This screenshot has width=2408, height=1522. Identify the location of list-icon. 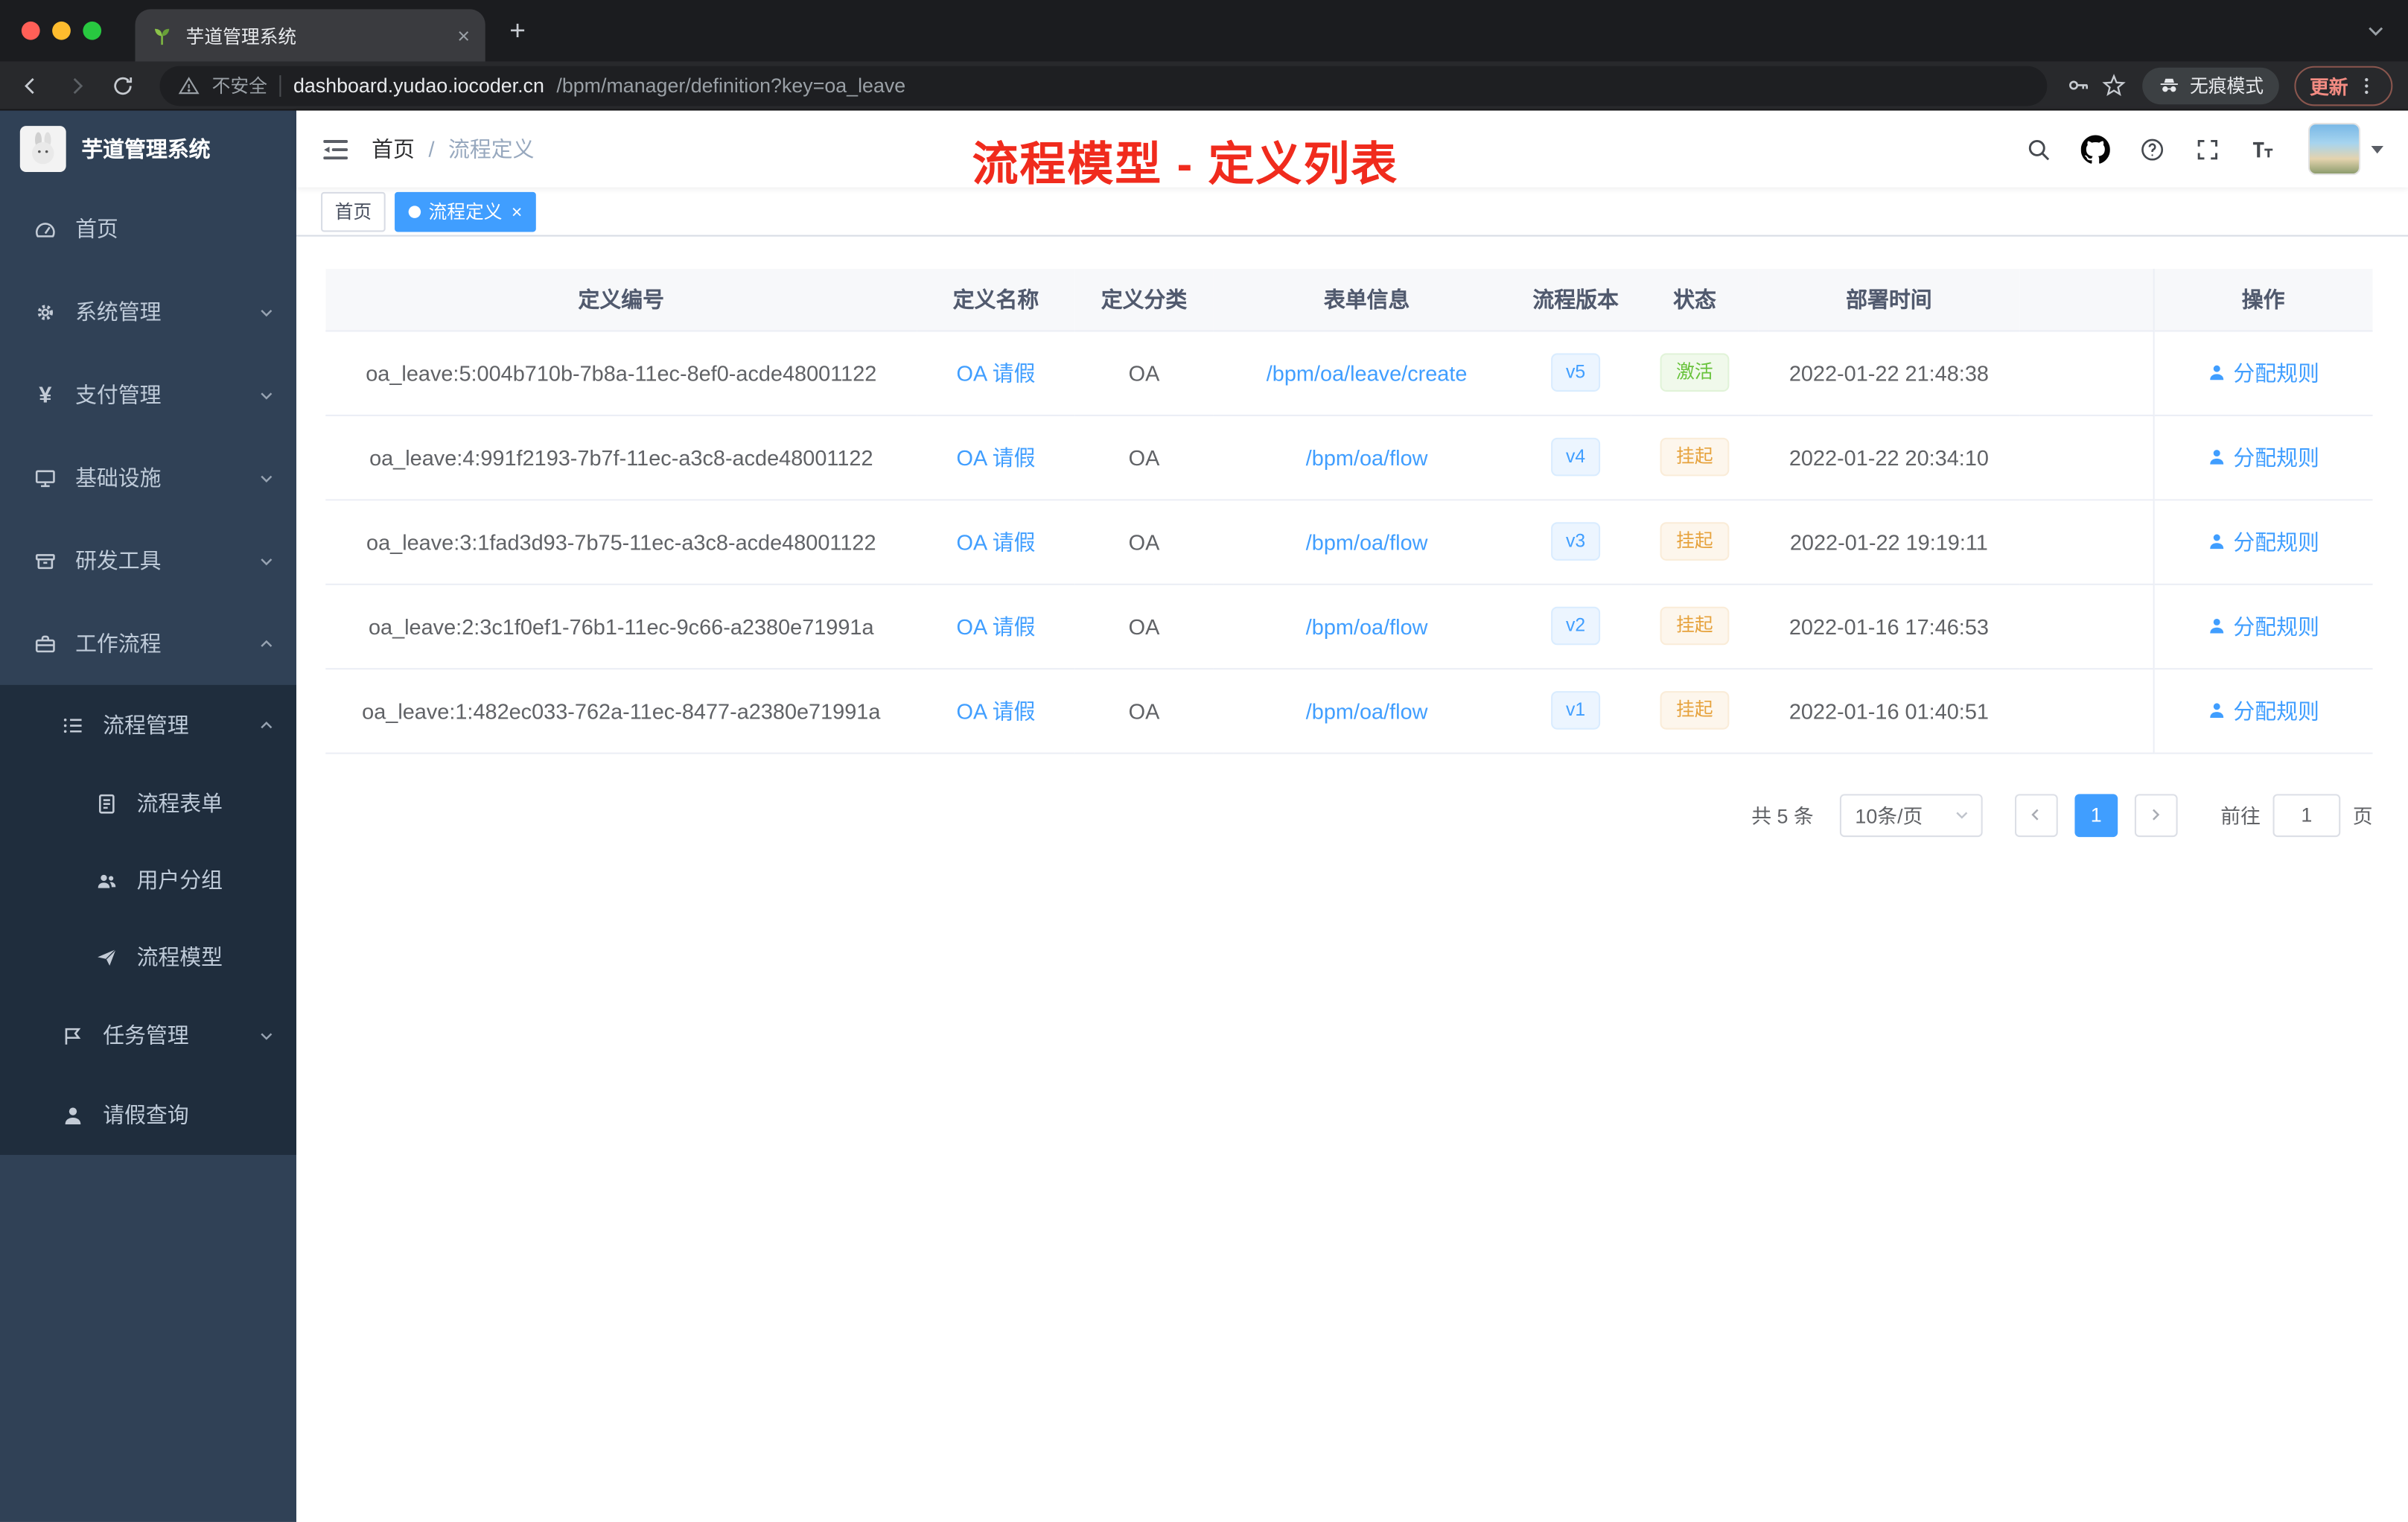
(73, 724).